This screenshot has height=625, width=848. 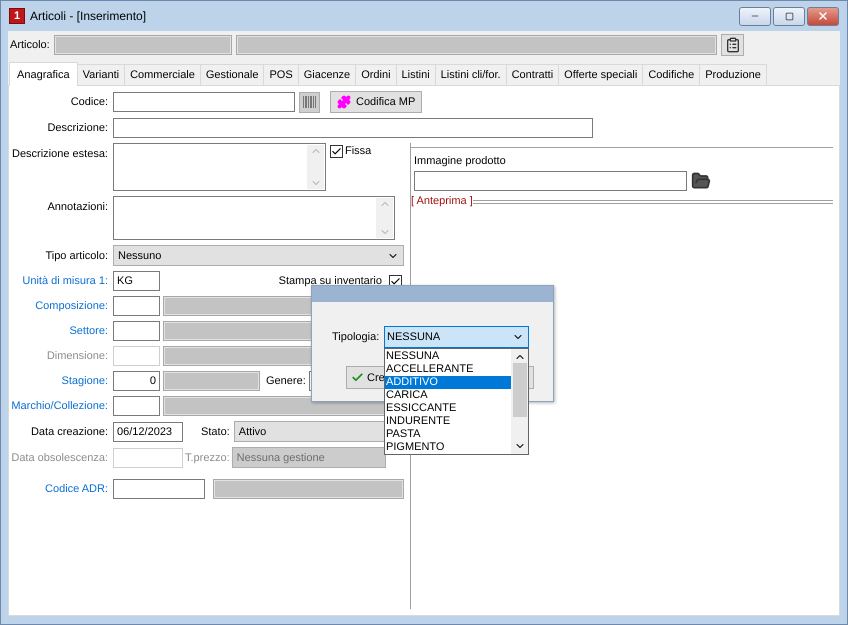 What do you see at coordinates (136, 381) in the screenshot?
I see `code-field: 0` at bounding box center [136, 381].